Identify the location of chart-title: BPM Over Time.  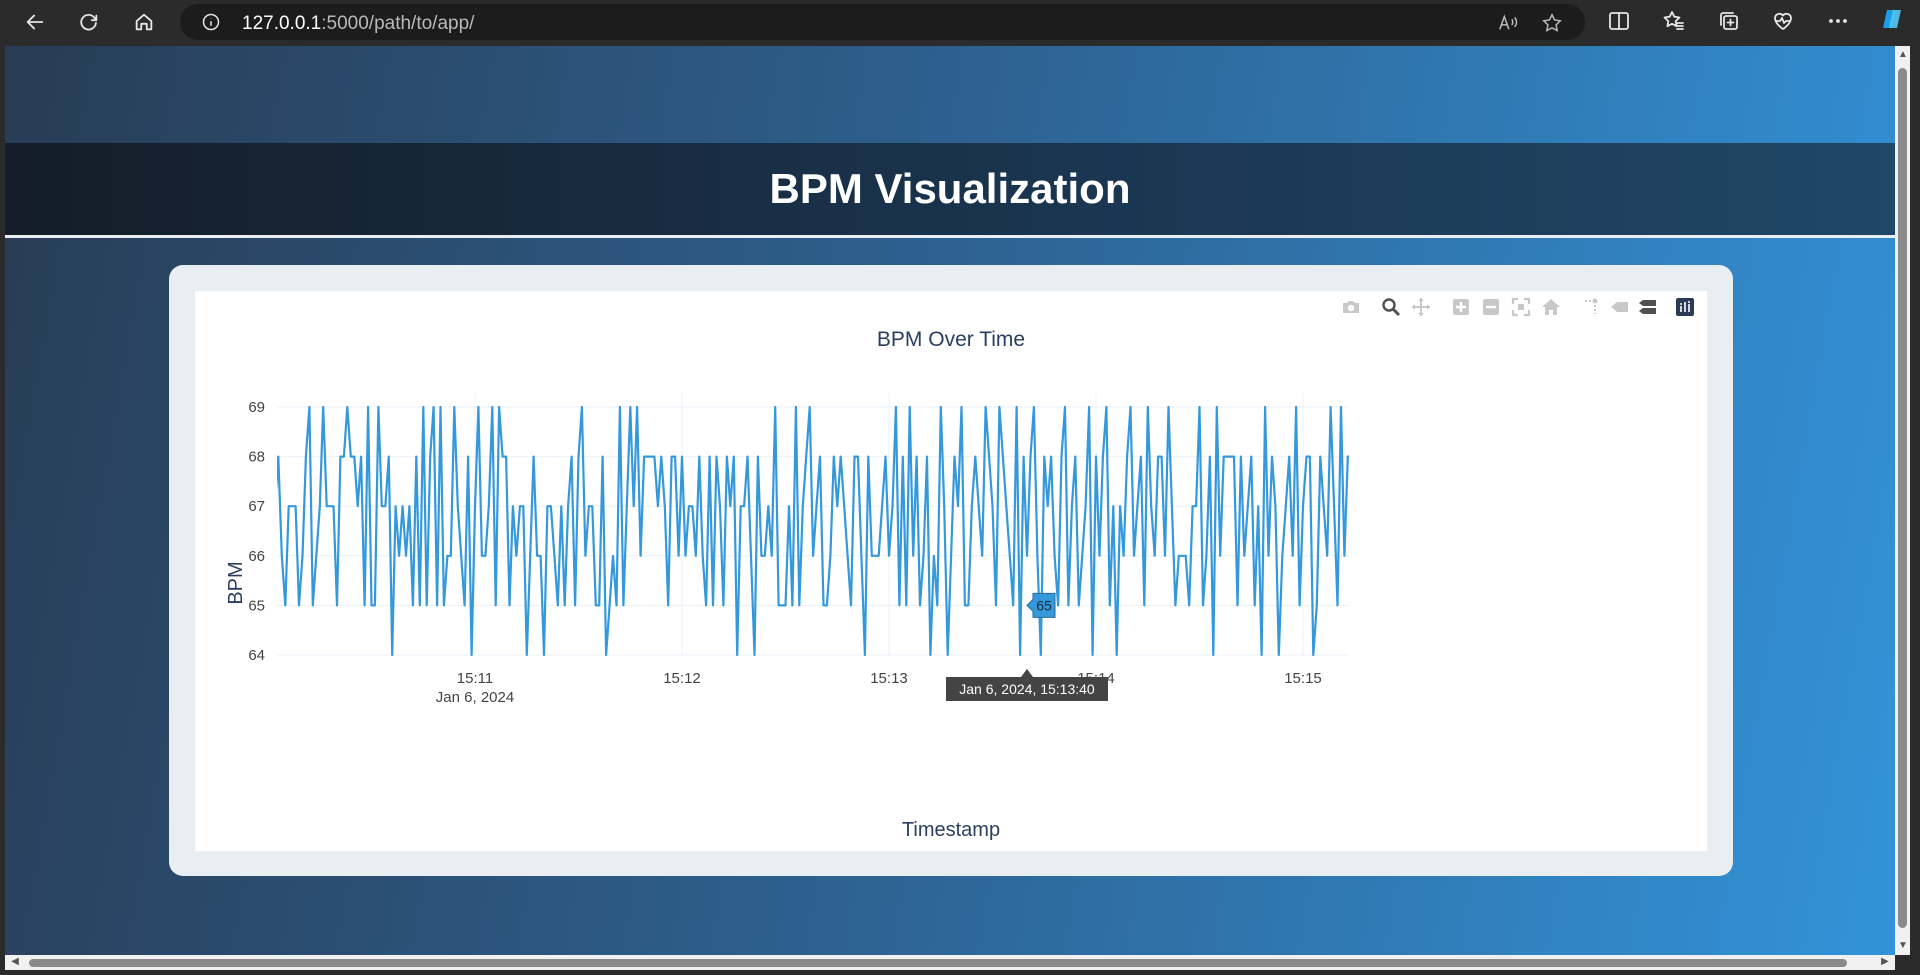
(951, 339).